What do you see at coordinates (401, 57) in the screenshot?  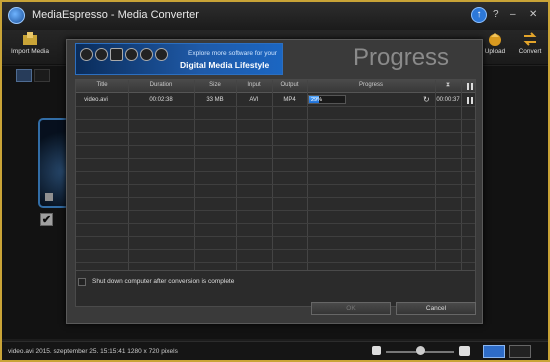 I see `dialog-title: Progress` at bounding box center [401, 57].